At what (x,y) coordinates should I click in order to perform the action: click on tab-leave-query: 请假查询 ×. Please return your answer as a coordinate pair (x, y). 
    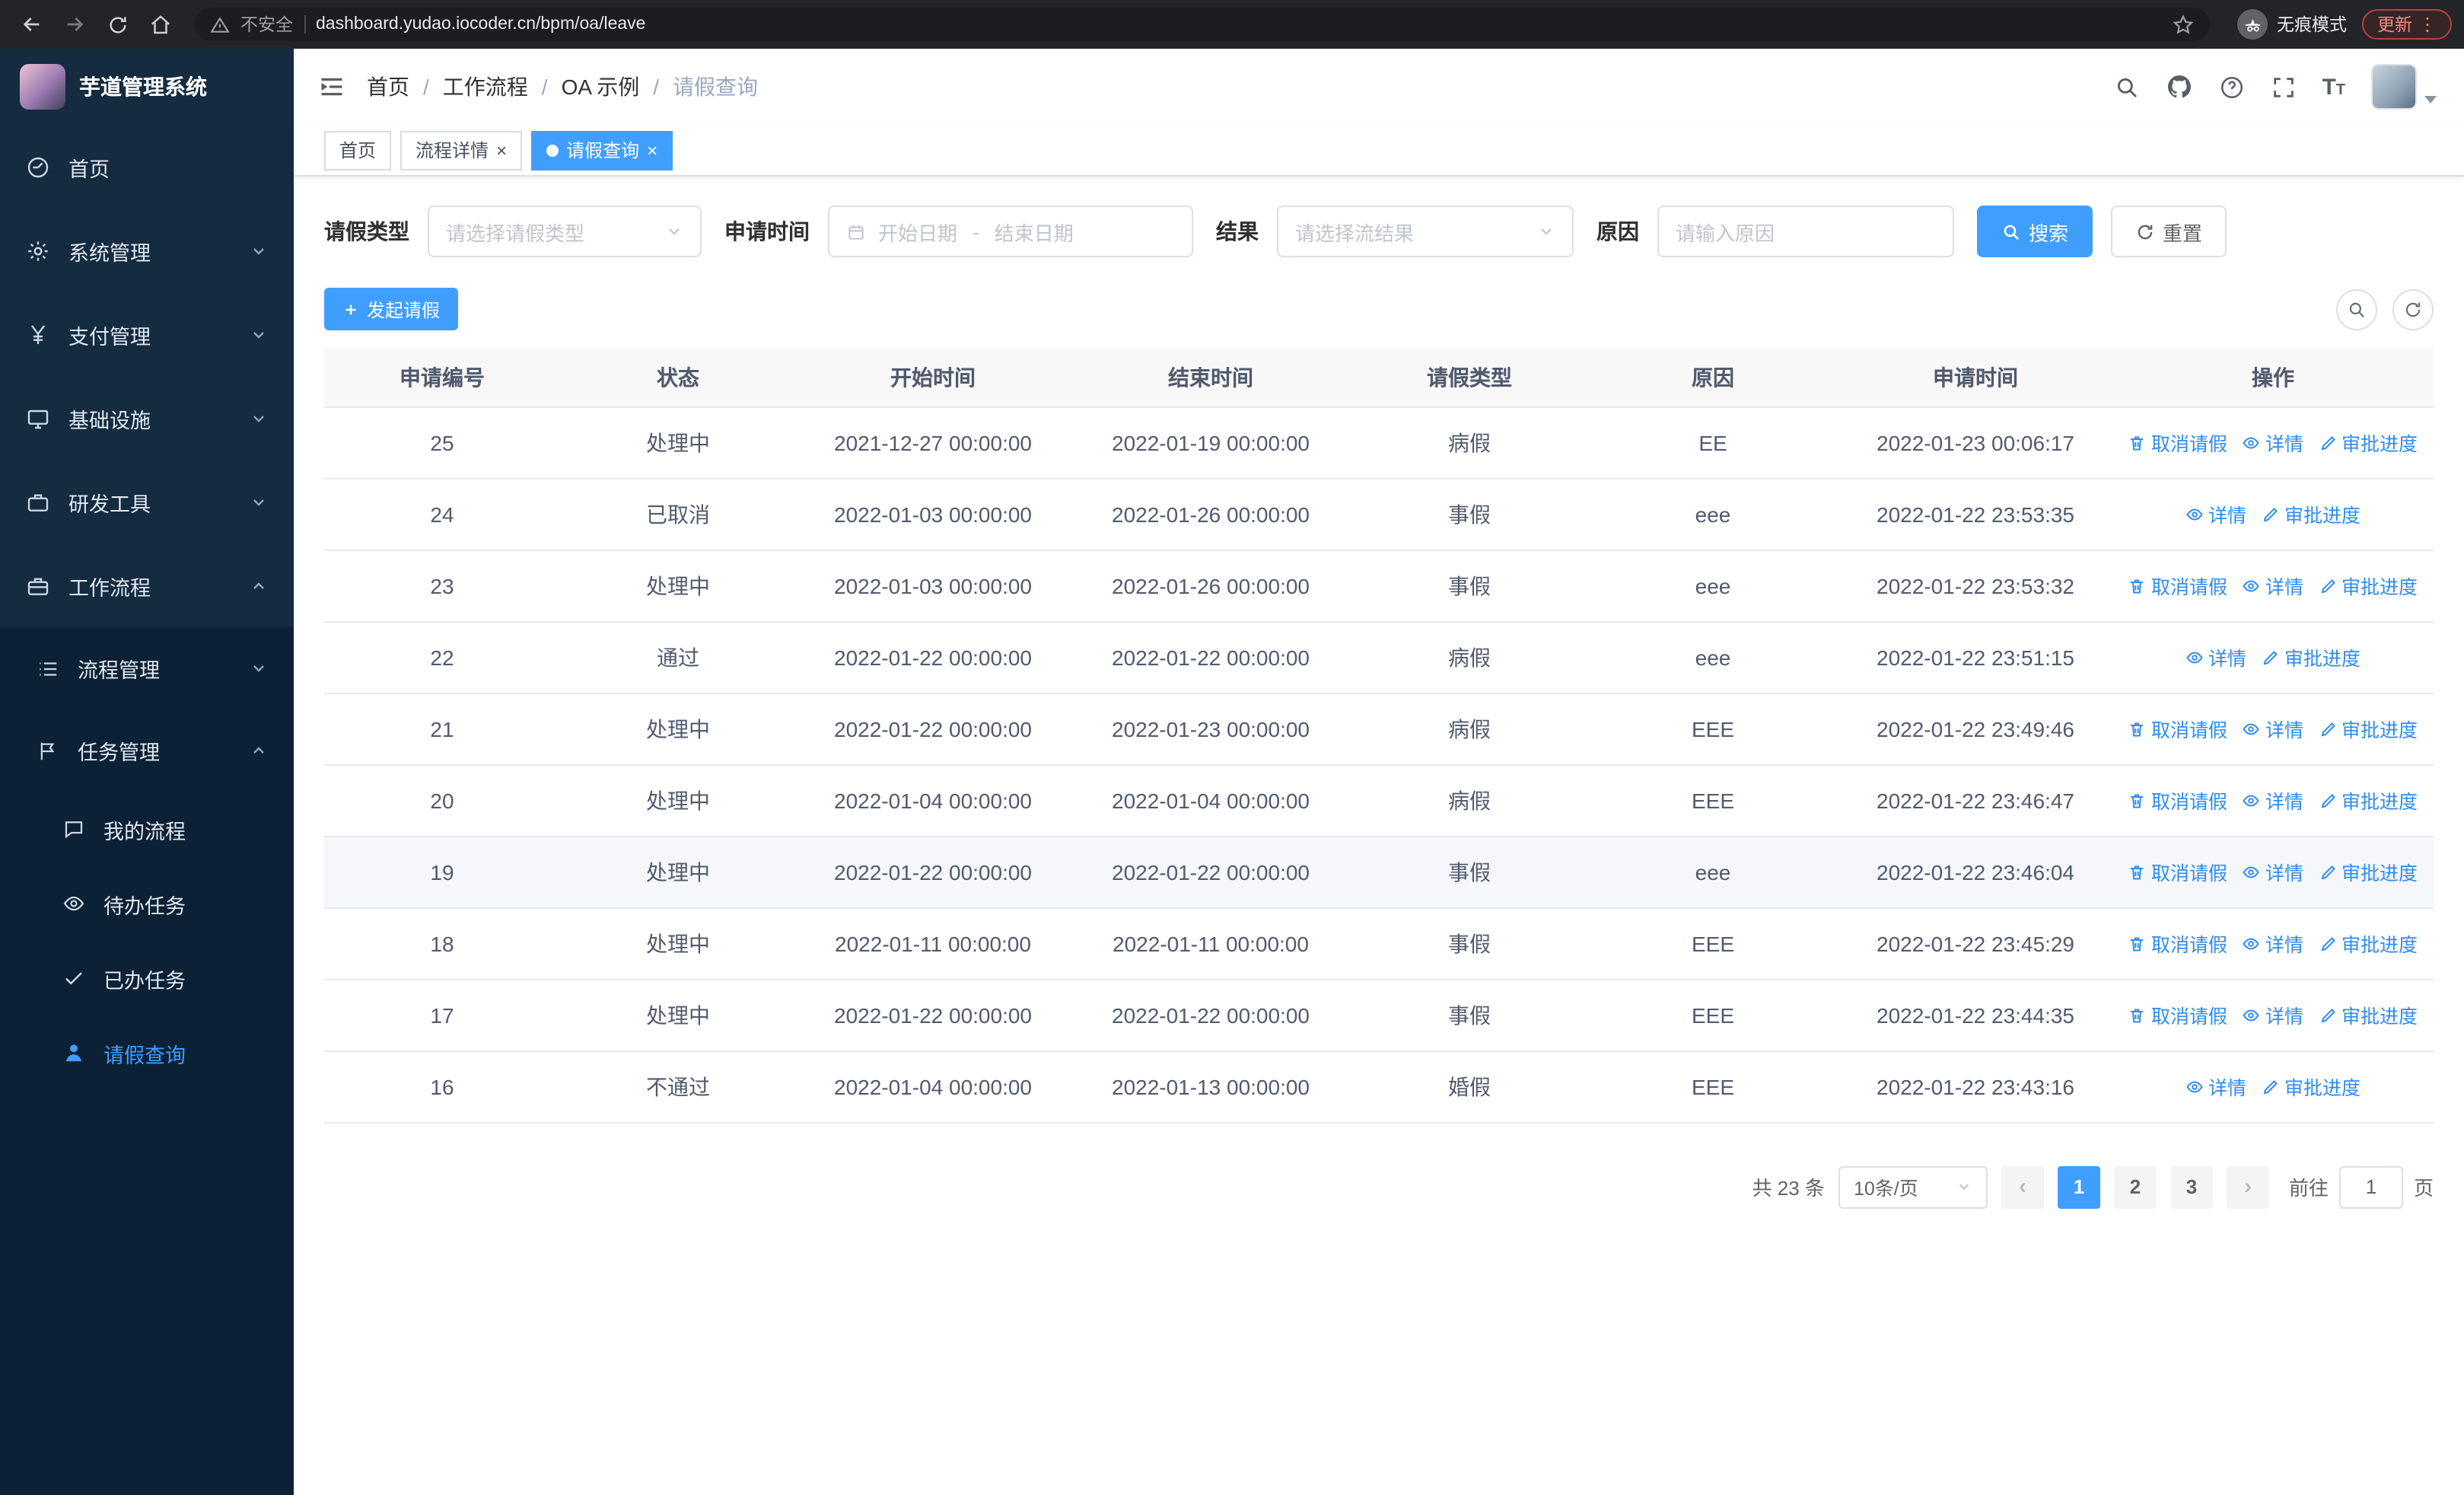
    Looking at the image, I should click on (602, 150).